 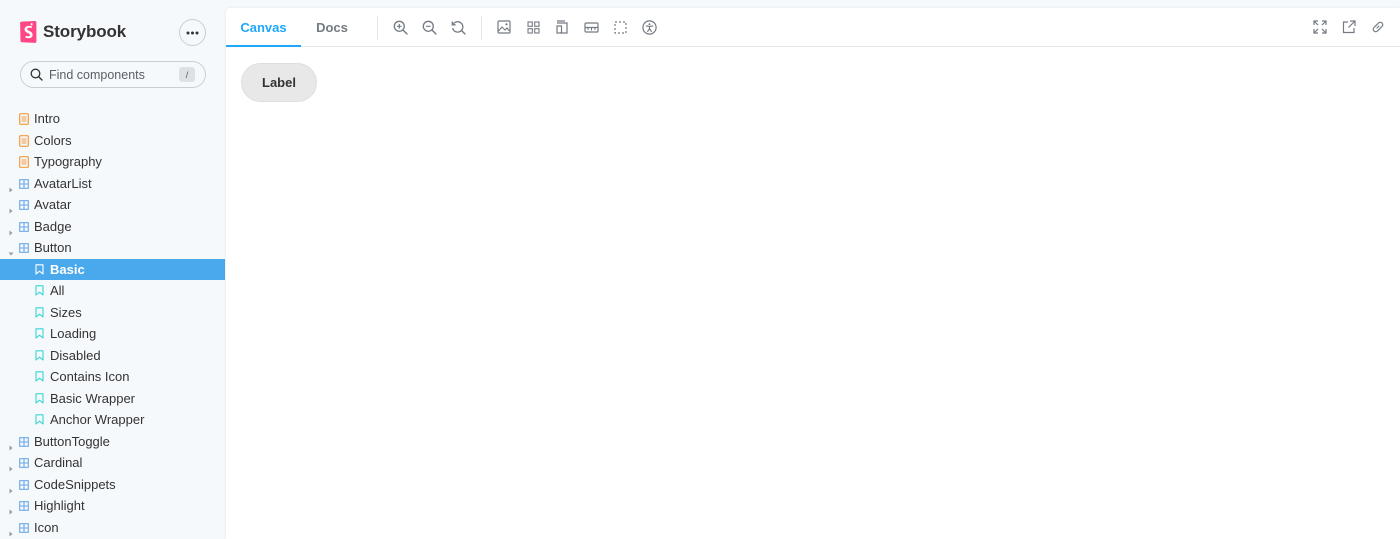 What do you see at coordinates (112, 291) in the screenshot?
I see `tree-item-all: All` at bounding box center [112, 291].